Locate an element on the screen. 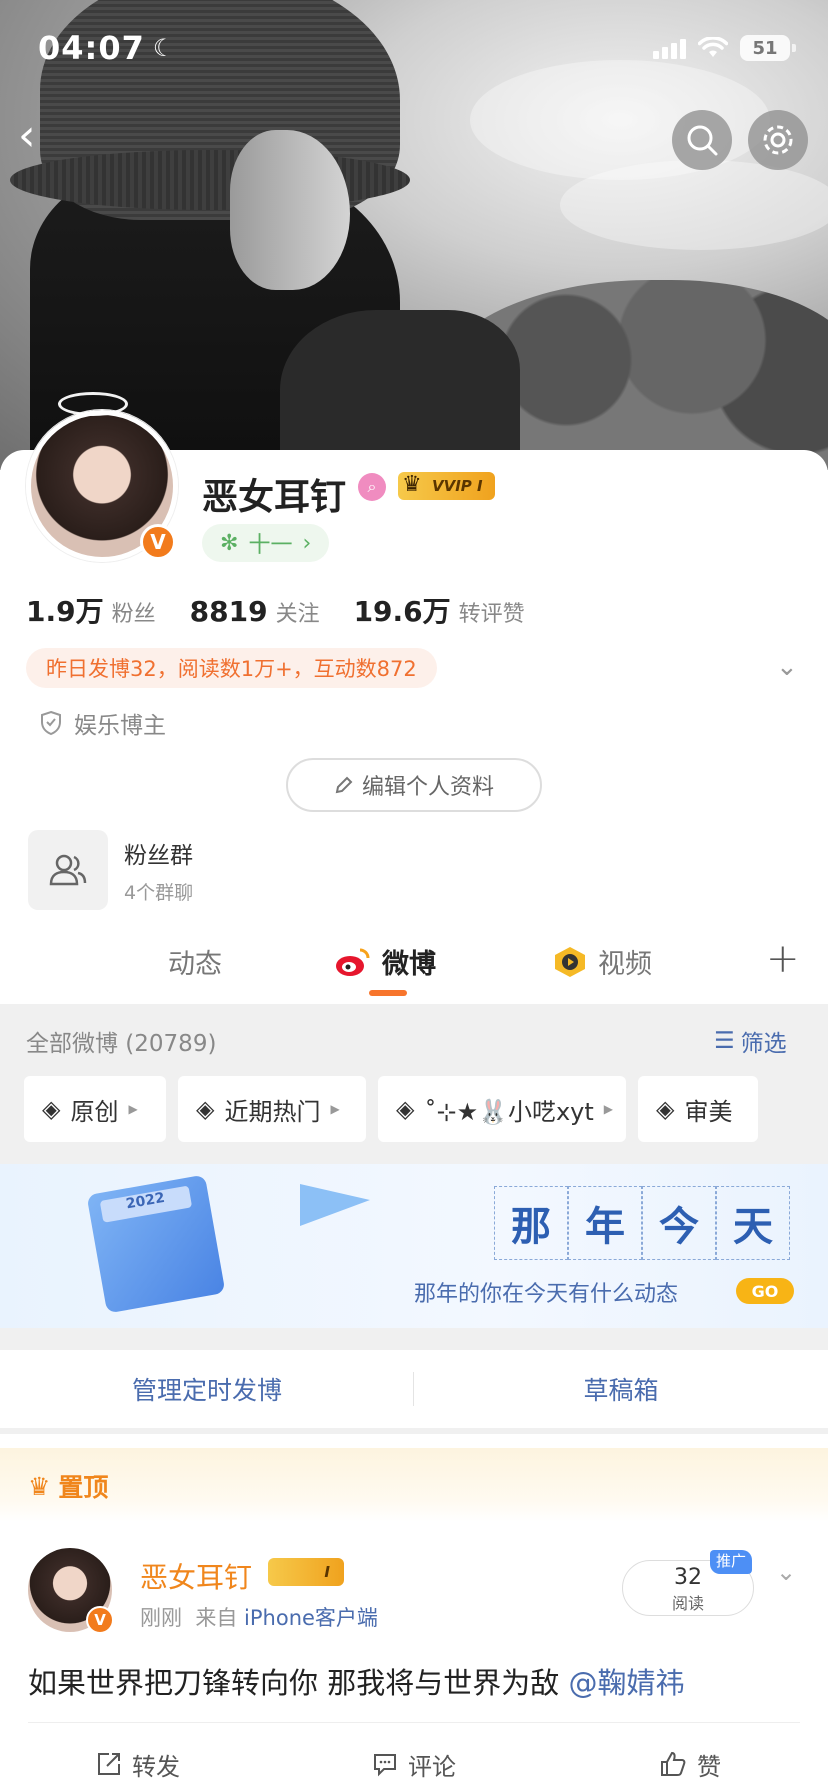  repost-button: 转发 is located at coordinates (138, 1764).